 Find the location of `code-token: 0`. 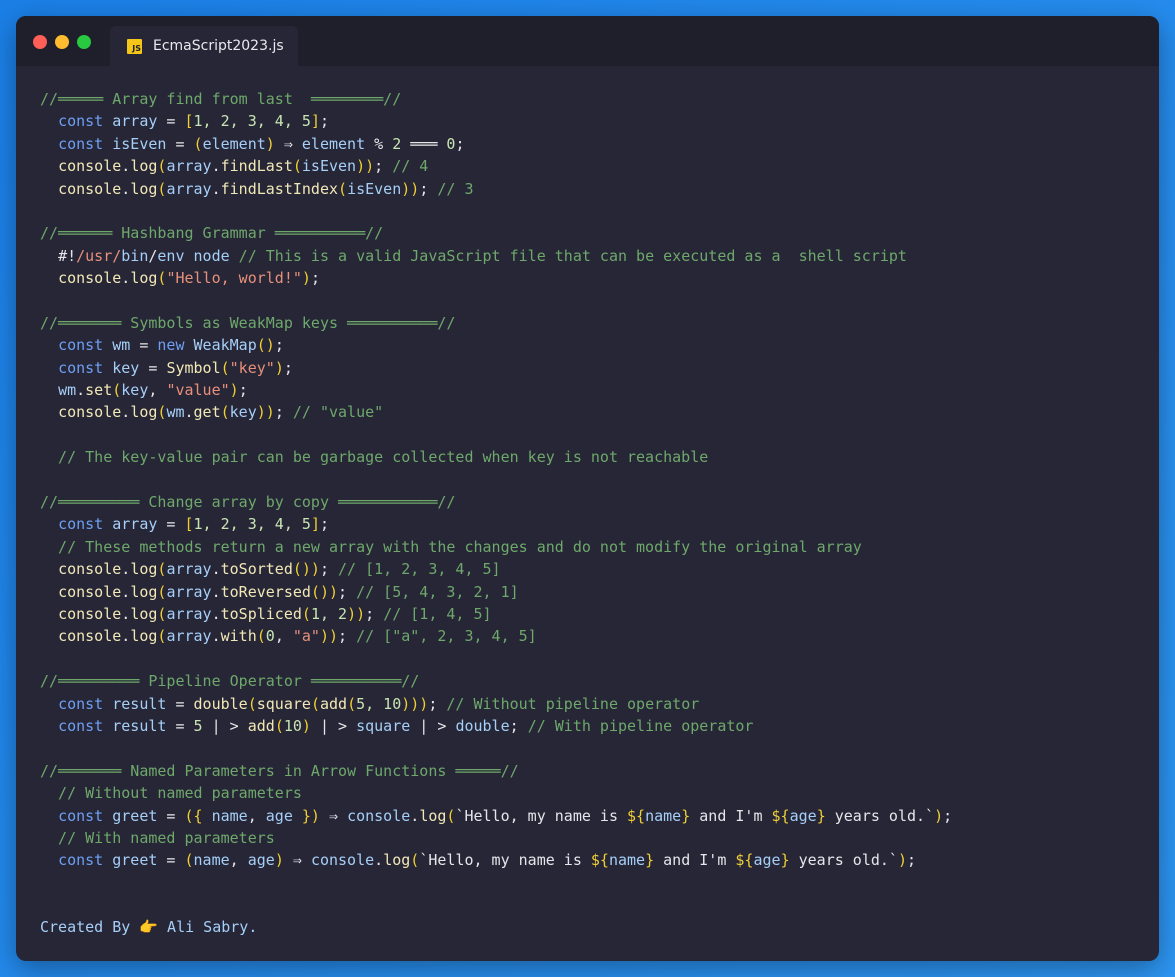

code-token: 0 is located at coordinates (270, 636).